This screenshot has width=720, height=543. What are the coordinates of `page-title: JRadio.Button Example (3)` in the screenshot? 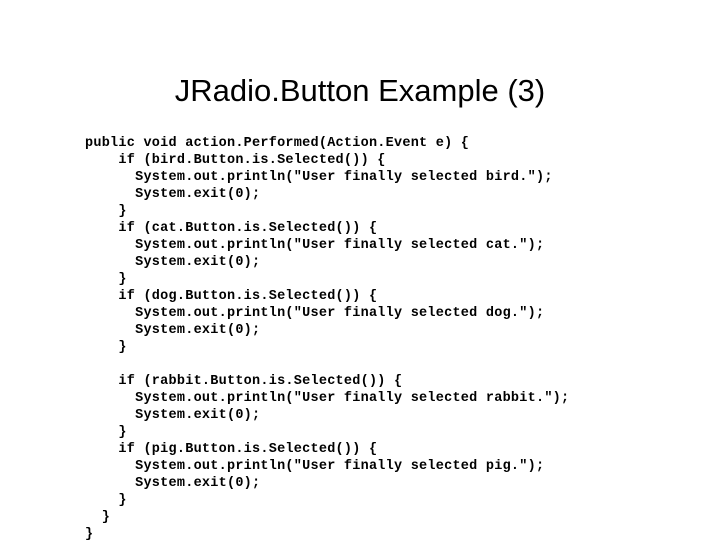 It's located at (360, 90).